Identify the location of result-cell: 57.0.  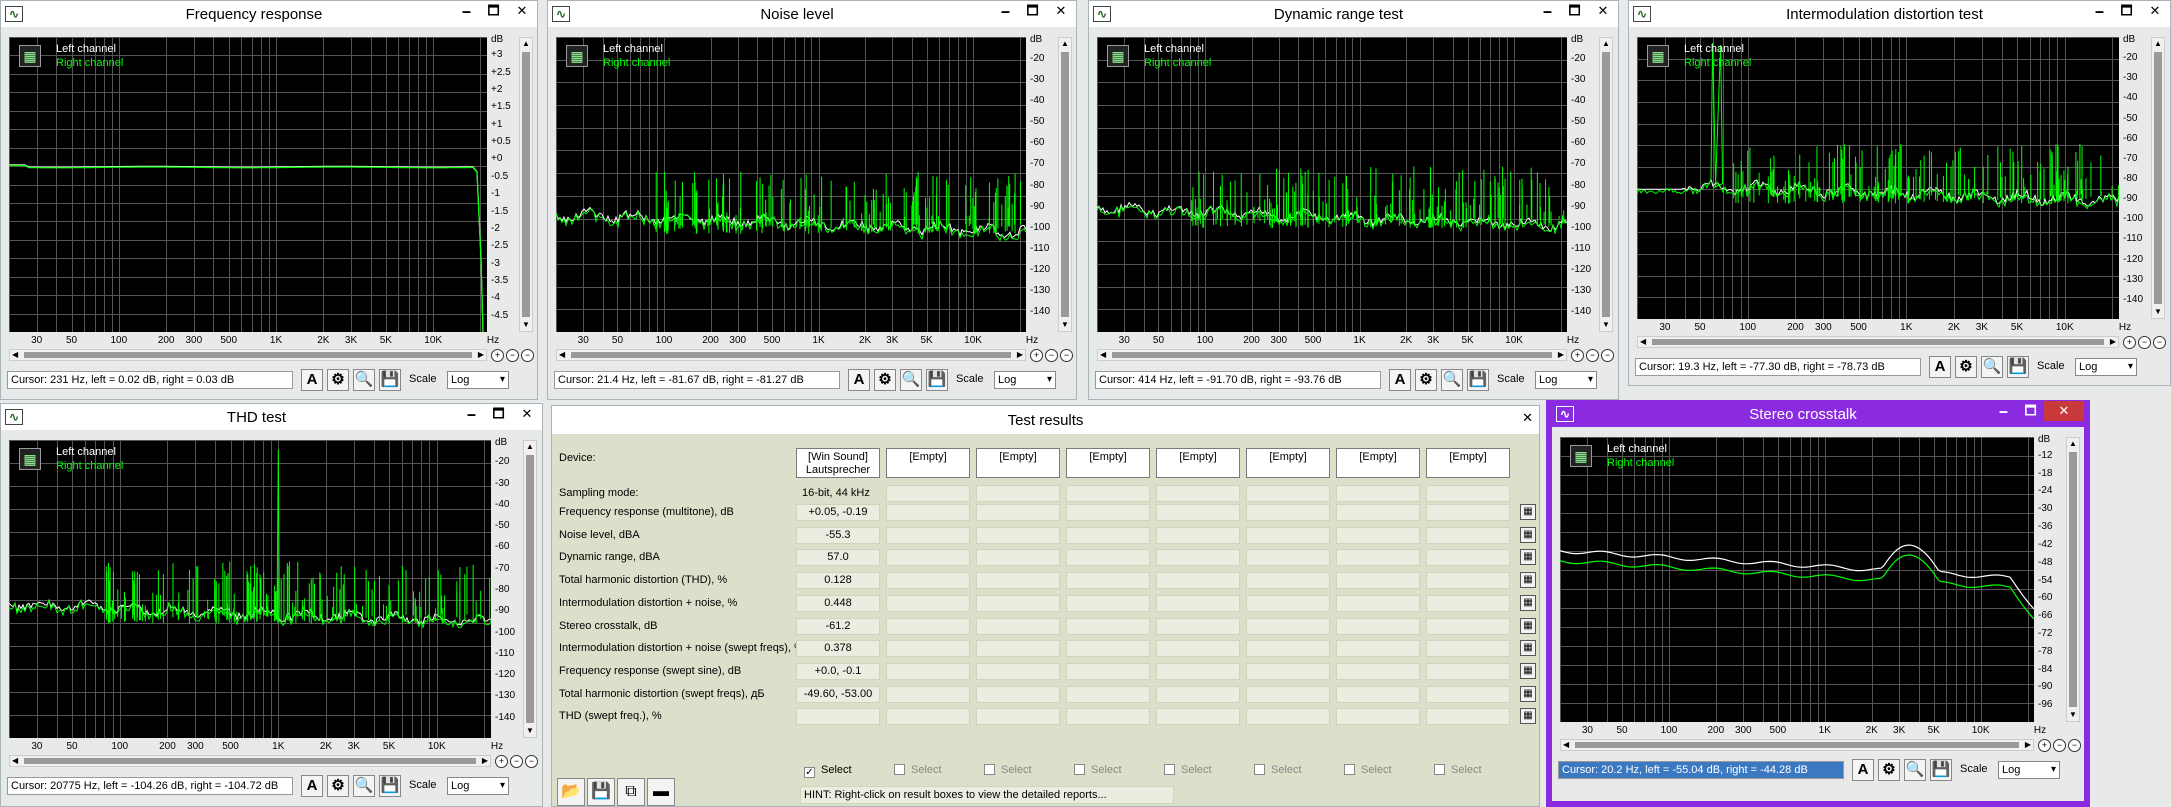
(838, 558).